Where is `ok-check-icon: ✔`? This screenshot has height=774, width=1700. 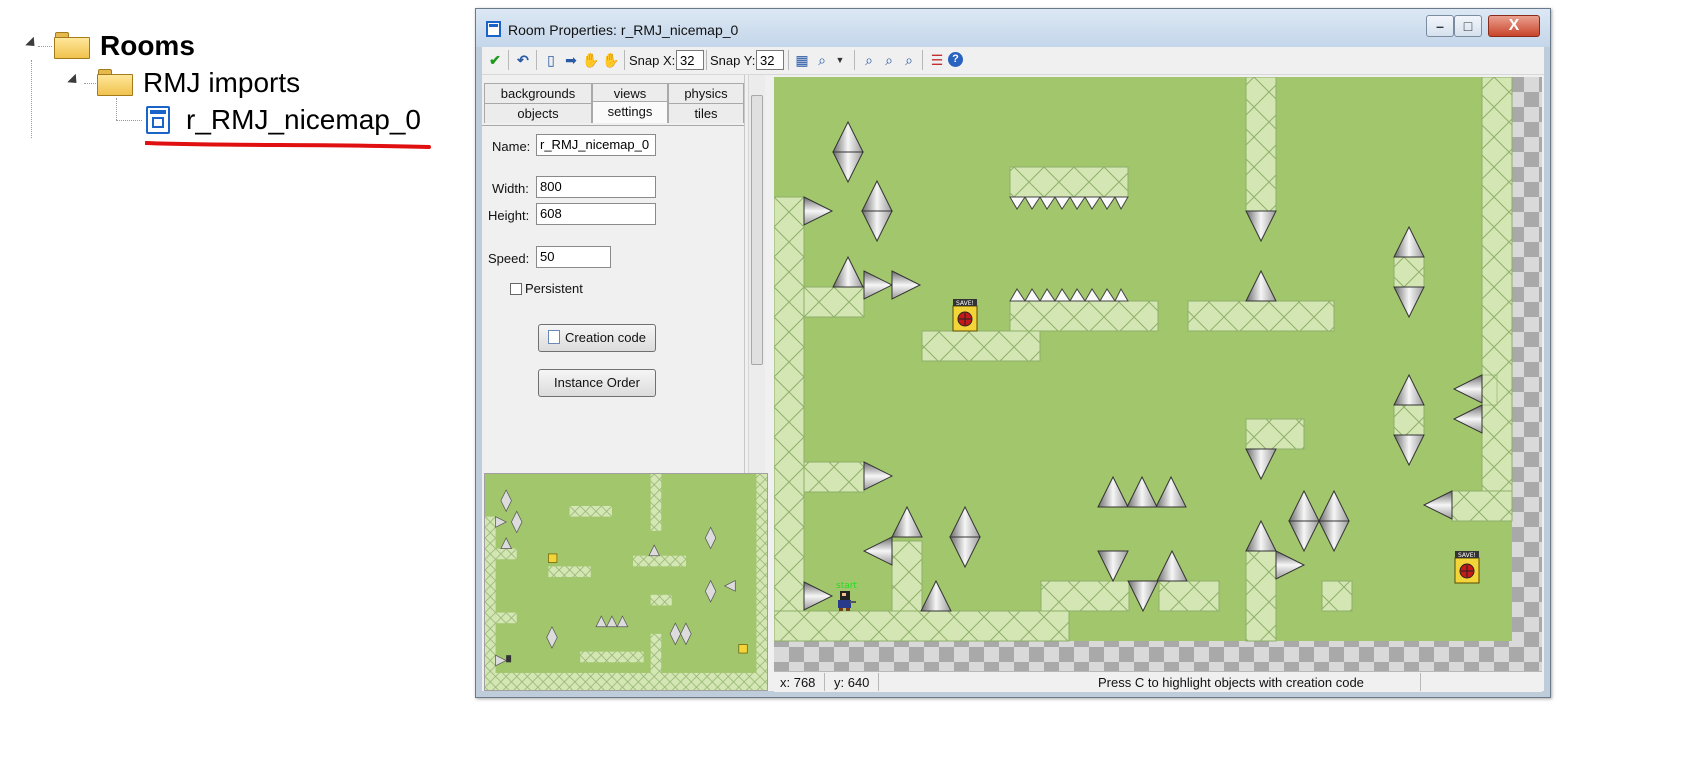
ok-check-icon: ✔ is located at coordinates (495, 60).